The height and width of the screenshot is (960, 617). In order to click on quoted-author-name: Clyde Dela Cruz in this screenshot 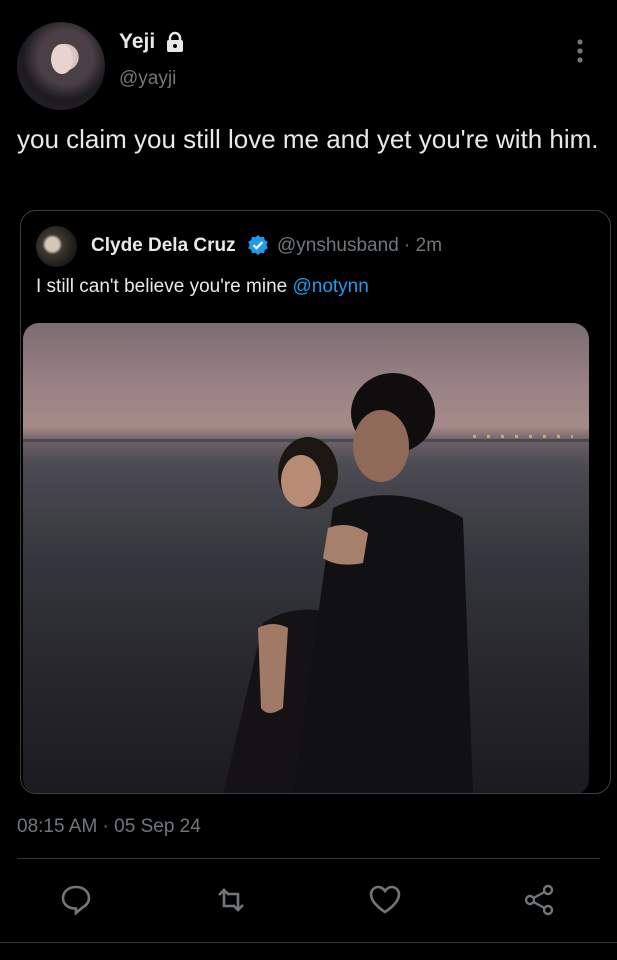, I will do `click(163, 246)`.